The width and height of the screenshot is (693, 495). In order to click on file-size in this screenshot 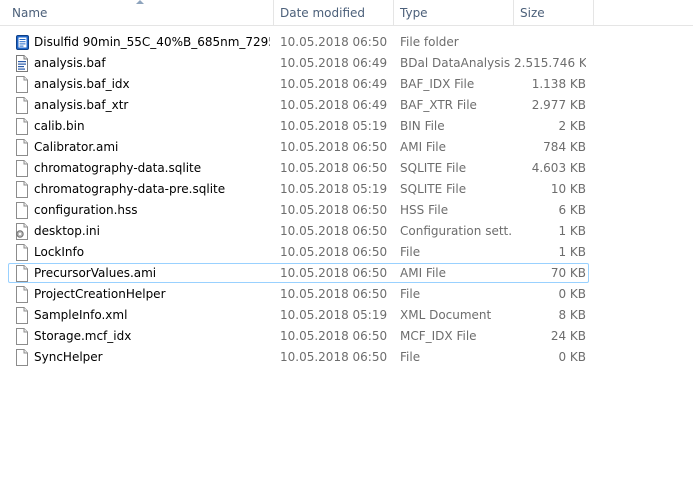, I will do `click(550, 42)`.